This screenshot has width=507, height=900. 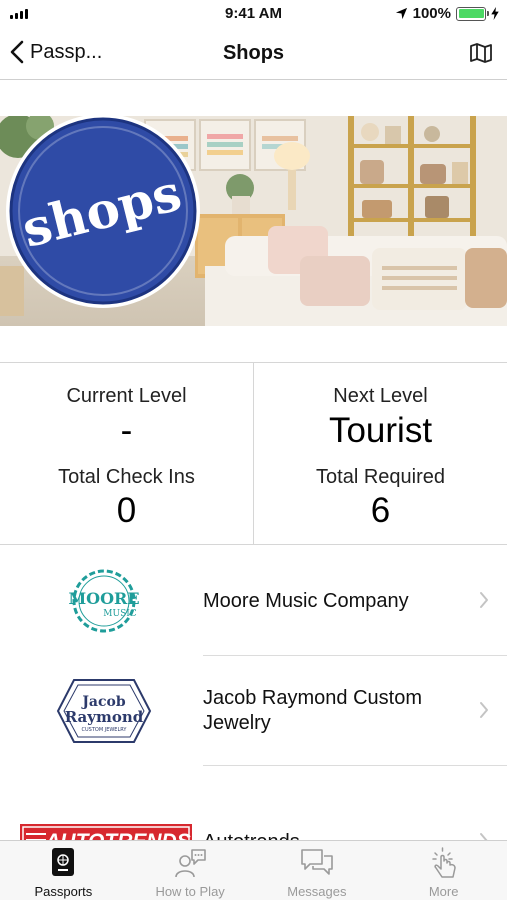 I want to click on tab-how-to-play: How to Play, so click(x=190, y=870).